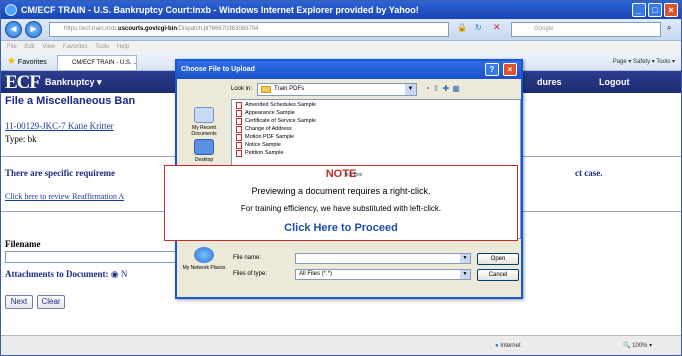  Describe the element at coordinates (549, 82) in the screenshot. I see `procedures-menu: dures` at that location.